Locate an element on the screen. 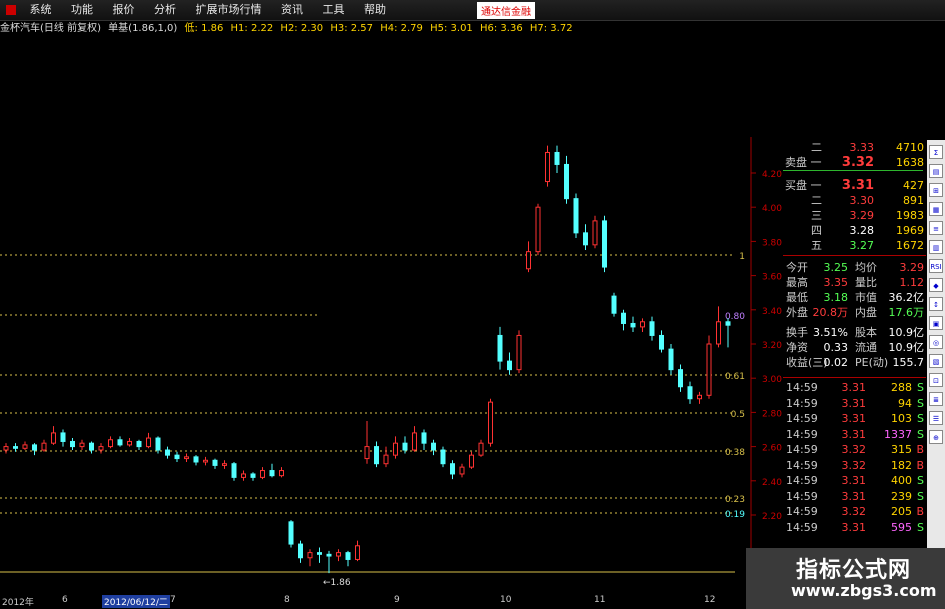 The image size is (945, 609). x-axis-label: 2012/06/12/二 is located at coordinates (136, 601).